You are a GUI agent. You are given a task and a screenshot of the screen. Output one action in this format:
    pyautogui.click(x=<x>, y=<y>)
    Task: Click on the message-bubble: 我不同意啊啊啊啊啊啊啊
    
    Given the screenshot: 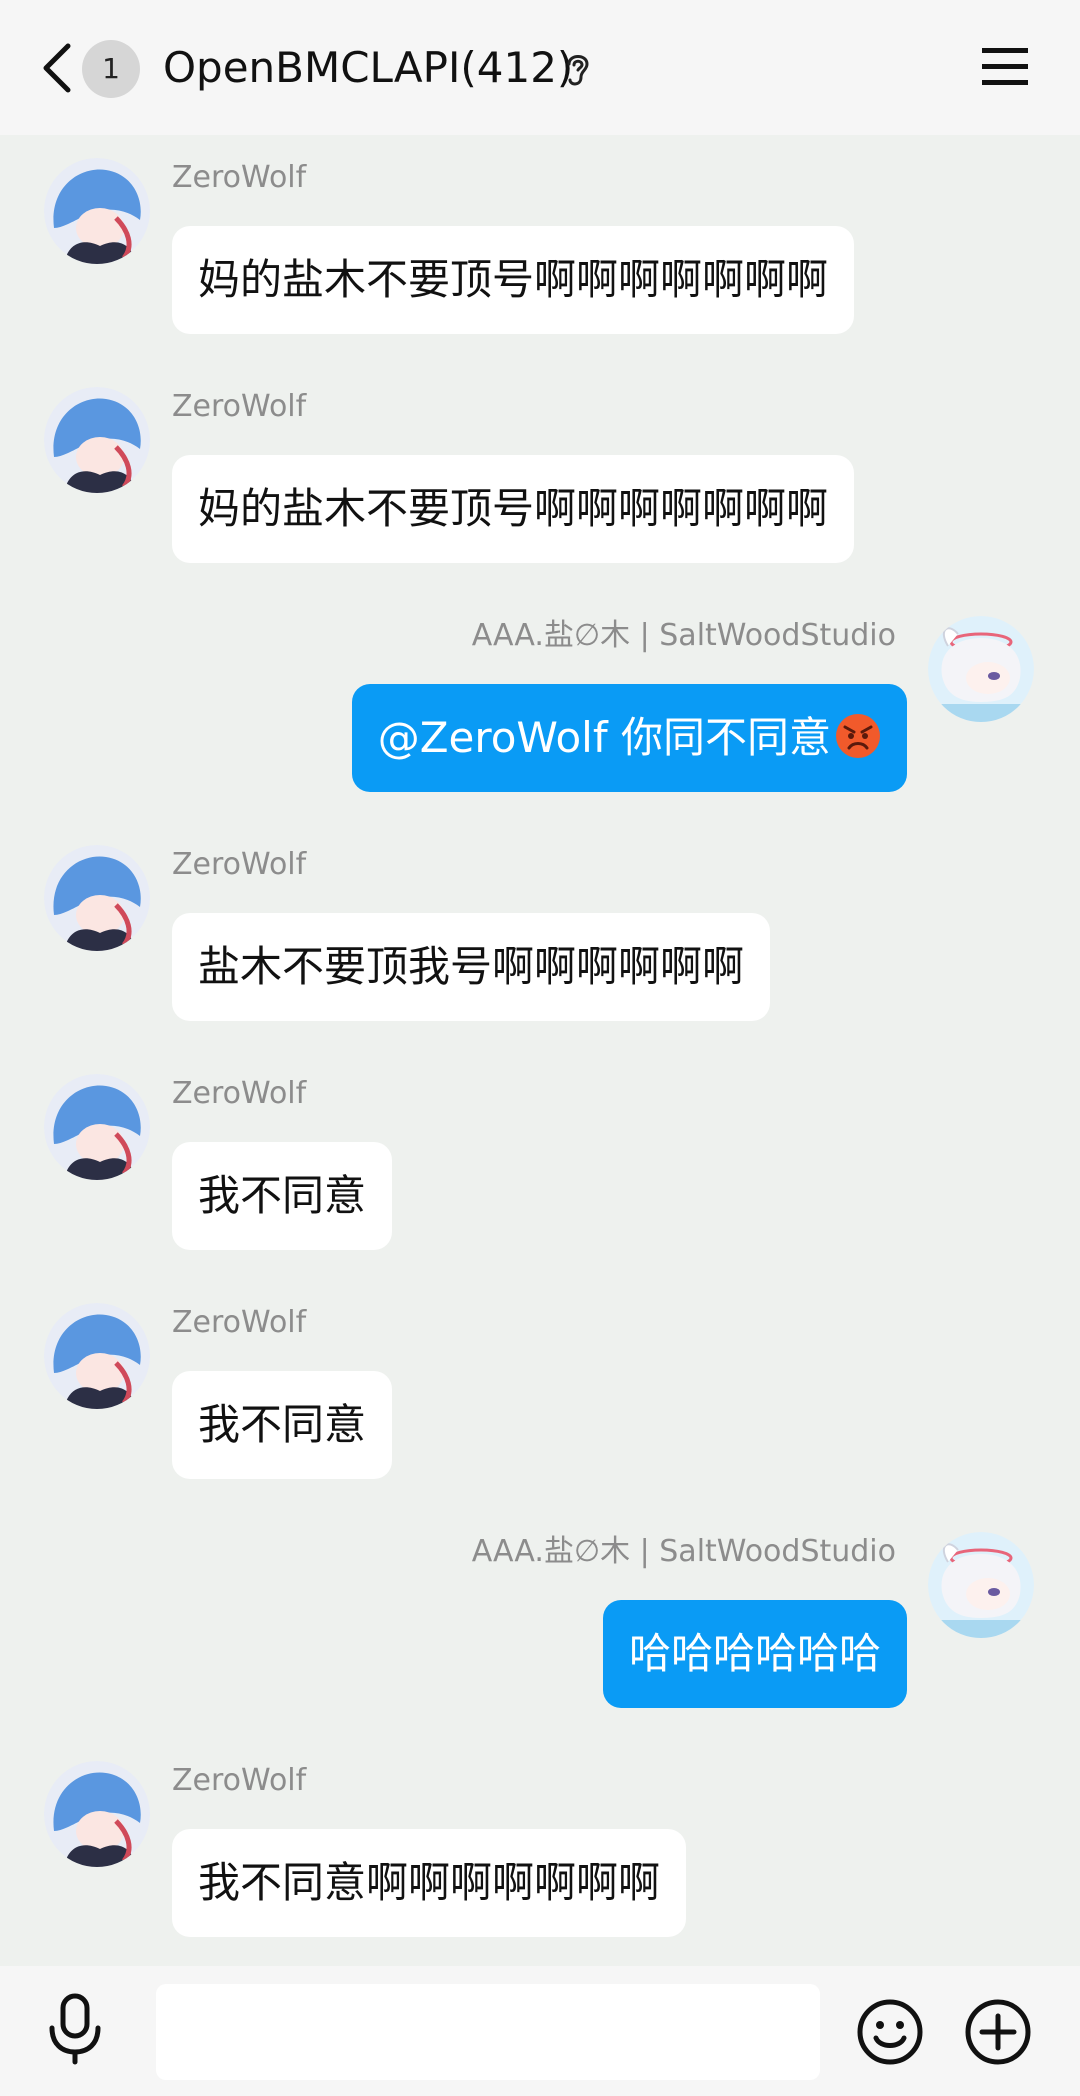 What is the action you would take?
    pyautogui.click(x=429, y=1883)
    